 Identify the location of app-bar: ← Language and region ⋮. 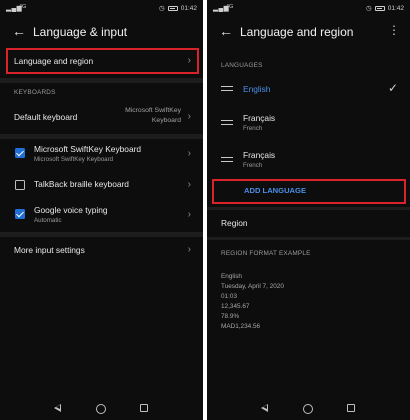
(308, 32).